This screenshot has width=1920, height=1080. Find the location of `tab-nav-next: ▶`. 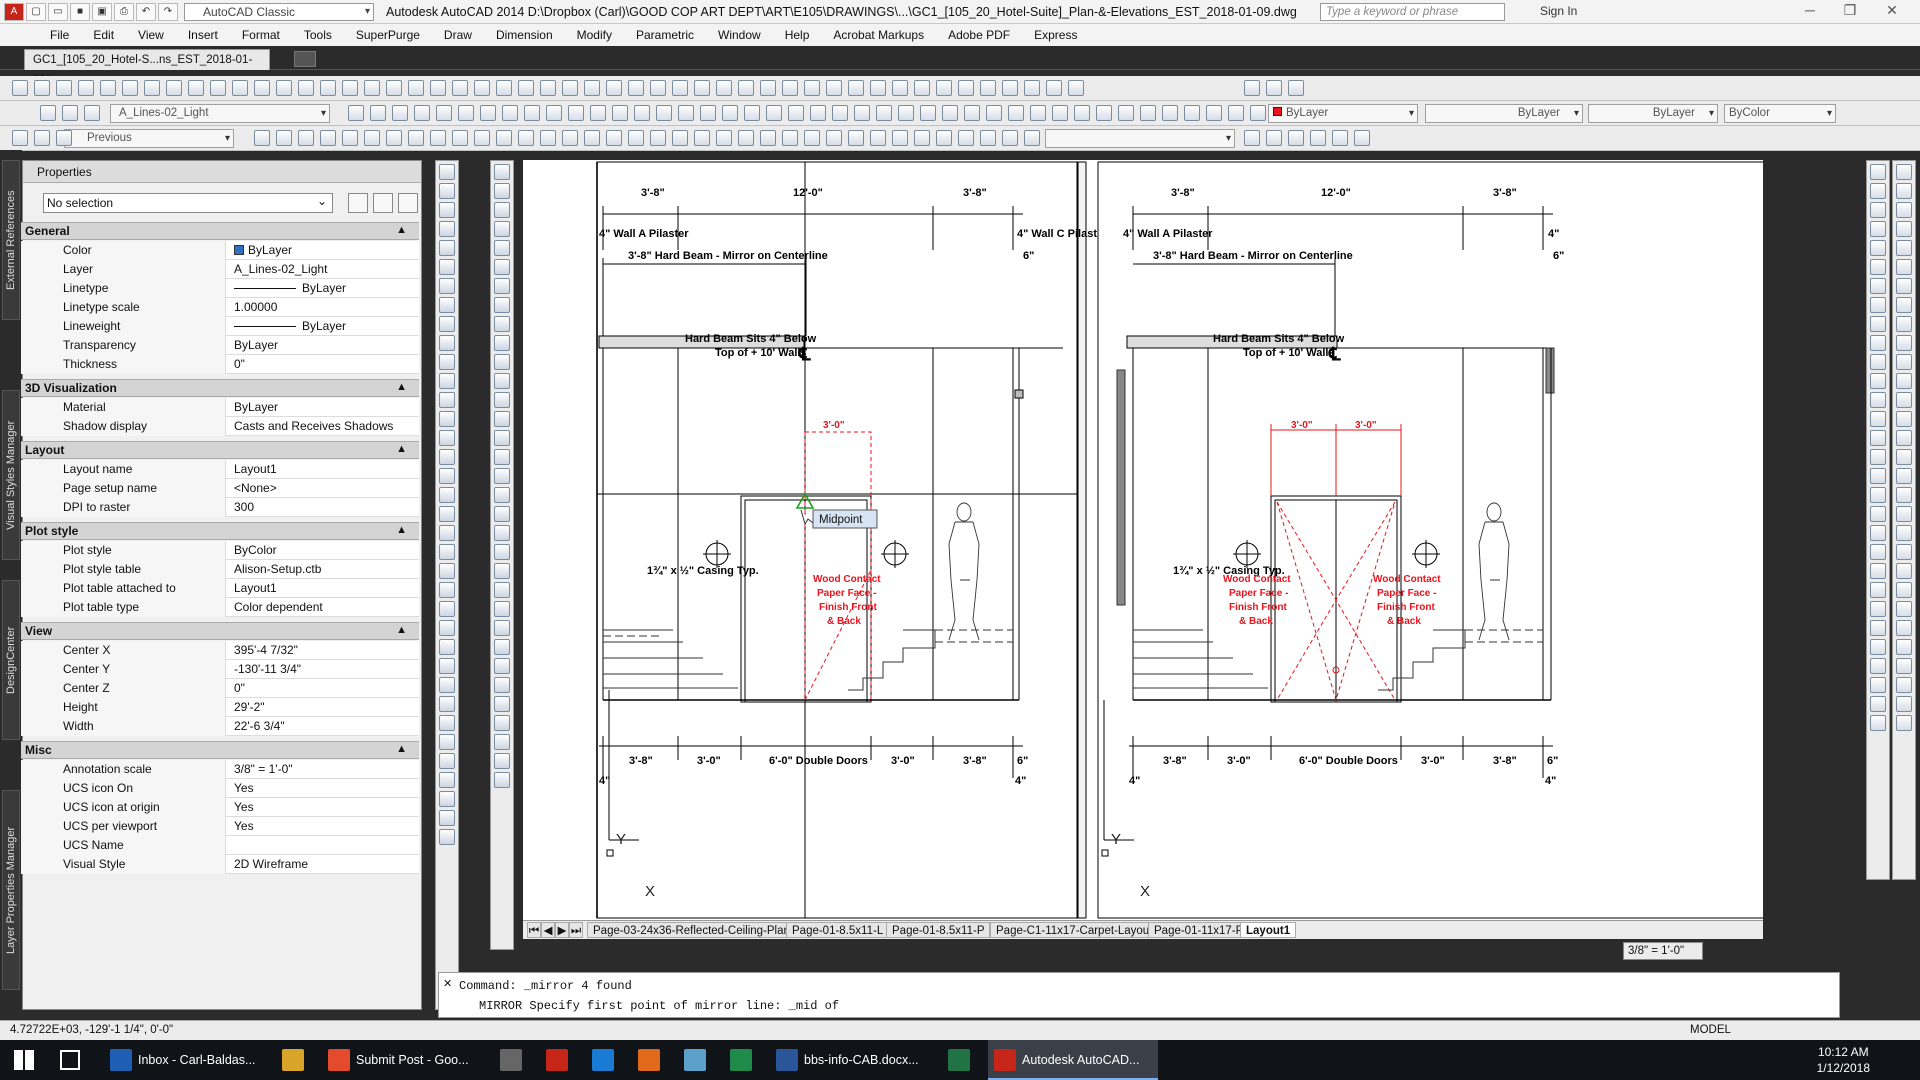

tab-nav-next: ▶ is located at coordinates (562, 930).